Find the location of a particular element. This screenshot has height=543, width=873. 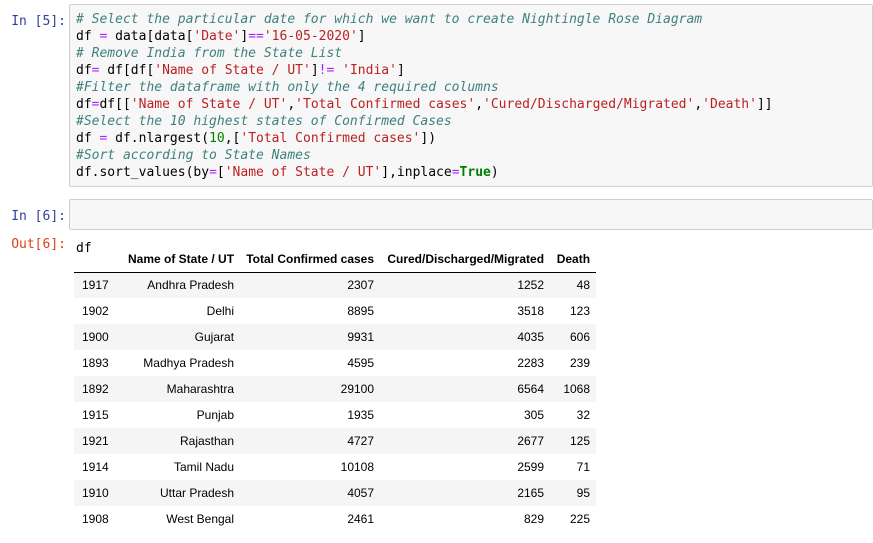

row-index: 1893 is located at coordinates (95, 363).